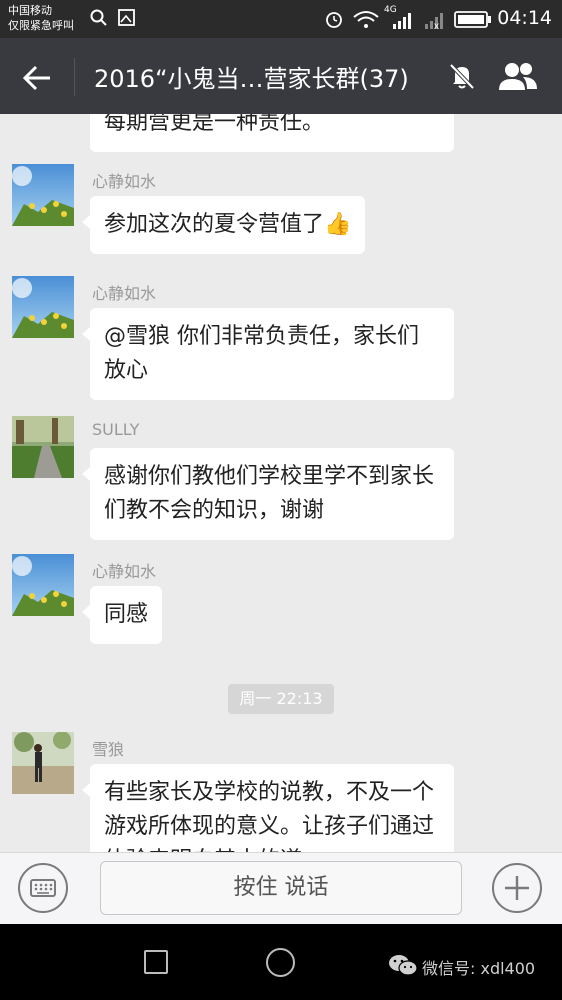  Describe the element at coordinates (156, 962) in the screenshot. I see `recents-button` at that location.